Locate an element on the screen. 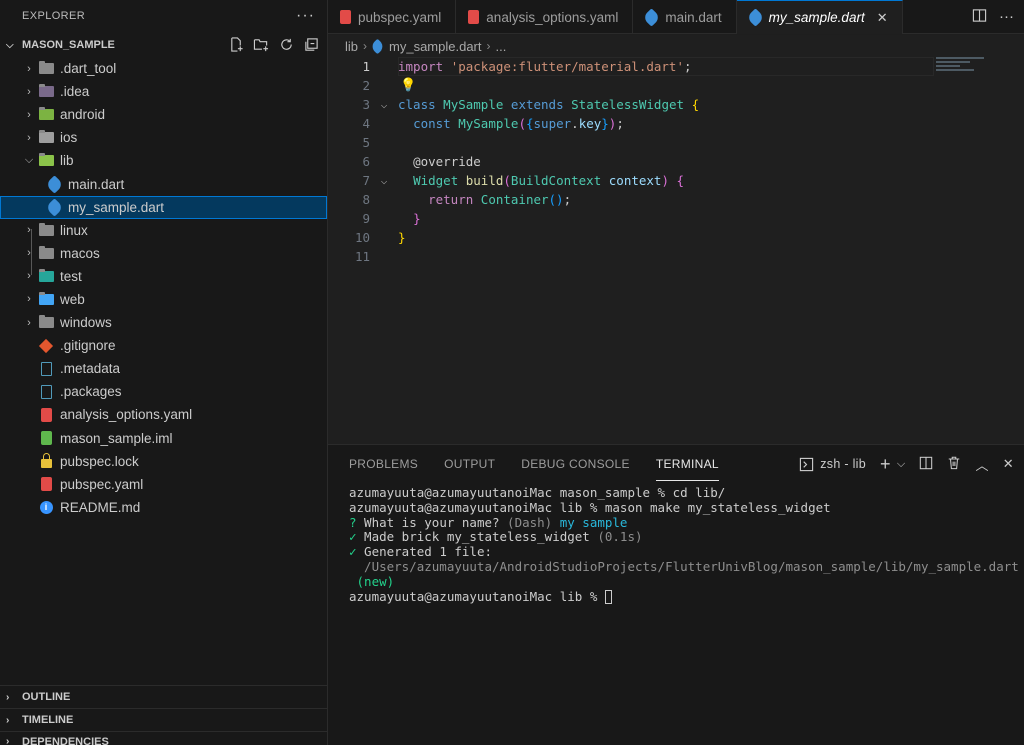  tree-file-gitignore: .gitignore is located at coordinates (163, 345).